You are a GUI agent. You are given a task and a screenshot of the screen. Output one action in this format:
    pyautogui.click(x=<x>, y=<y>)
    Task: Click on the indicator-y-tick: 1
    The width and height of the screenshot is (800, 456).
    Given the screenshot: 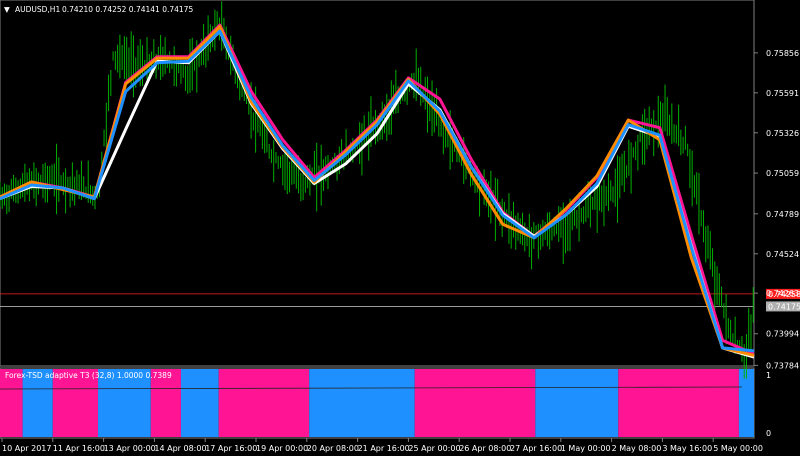 What is the action you would take?
    pyautogui.click(x=768, y=375)
    